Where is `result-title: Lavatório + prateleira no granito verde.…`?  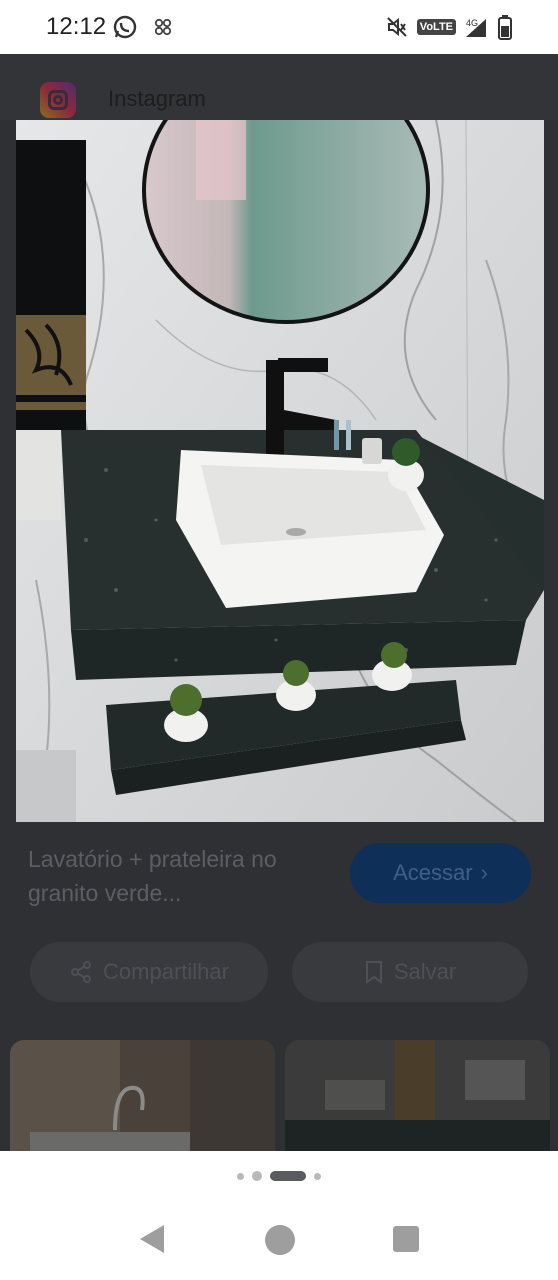 result-title: Lavatório + prateleira no granito verde.… is located at coordinates (152, 876).